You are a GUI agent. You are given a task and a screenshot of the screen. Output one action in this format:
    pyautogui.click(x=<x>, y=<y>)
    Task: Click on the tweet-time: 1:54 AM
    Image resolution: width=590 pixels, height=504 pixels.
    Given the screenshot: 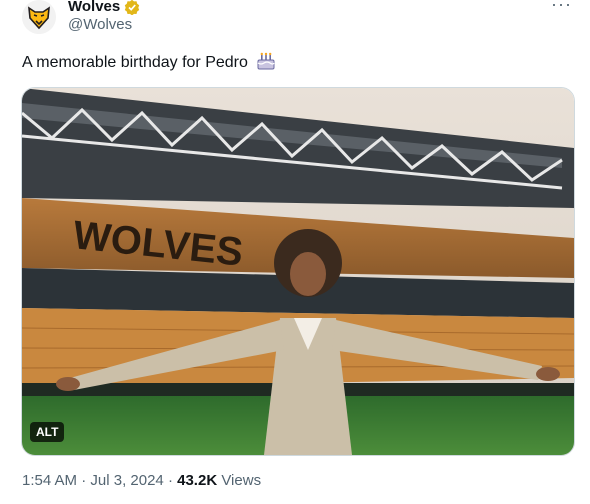 What is the action you would take?
    pyautogui.click(x=49, y=480)
    